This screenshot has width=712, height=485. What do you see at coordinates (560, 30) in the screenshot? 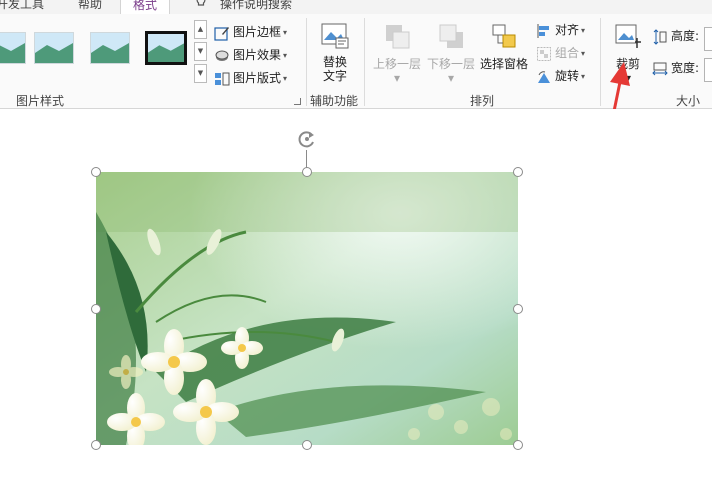
I see `align-button: 对齐 ▾` at bounding box center [560, 30].